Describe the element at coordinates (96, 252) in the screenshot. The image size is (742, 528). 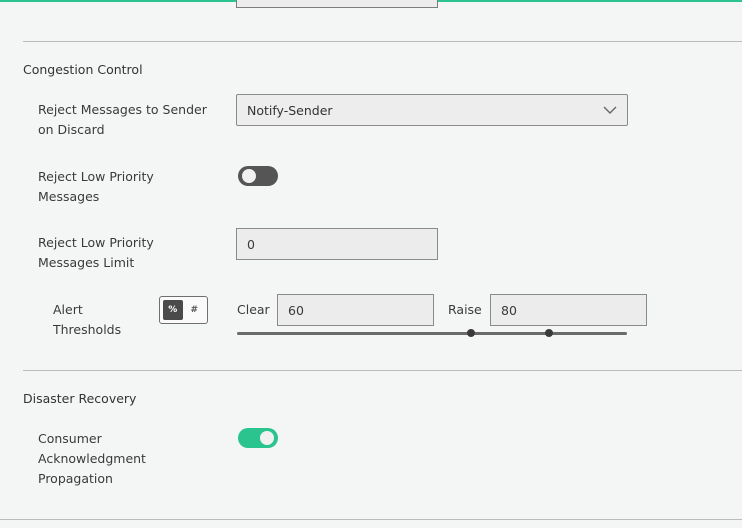
I see `reject-low-priority-limit-label: Reject Low Priority Messages Limit` at that location.